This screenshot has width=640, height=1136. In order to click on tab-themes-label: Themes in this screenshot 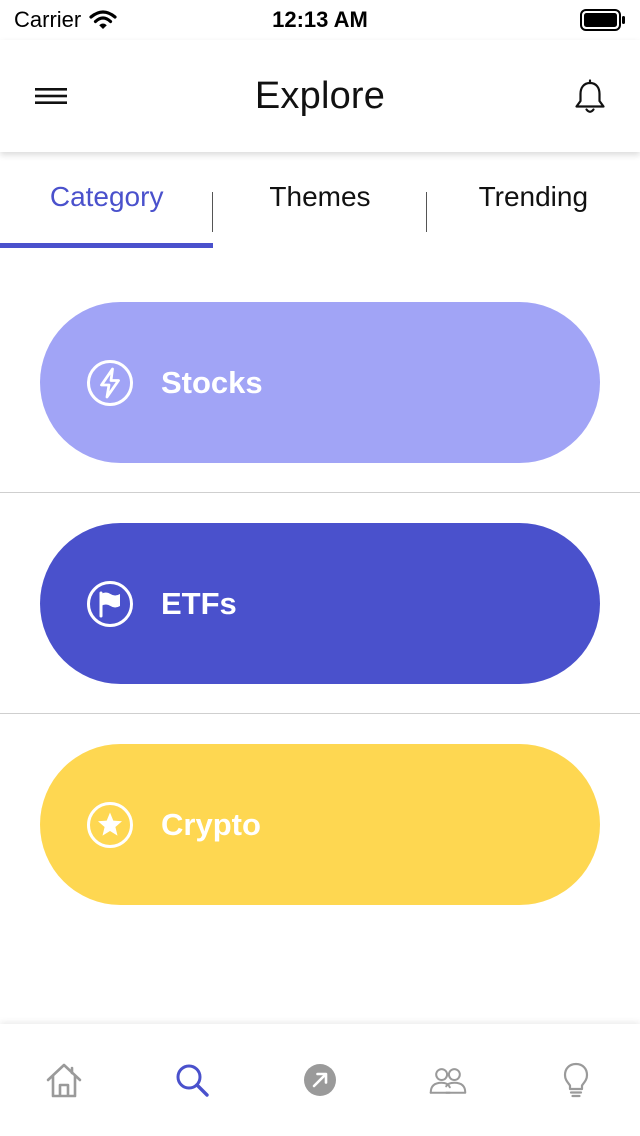, I will do `click(320, 196)`.